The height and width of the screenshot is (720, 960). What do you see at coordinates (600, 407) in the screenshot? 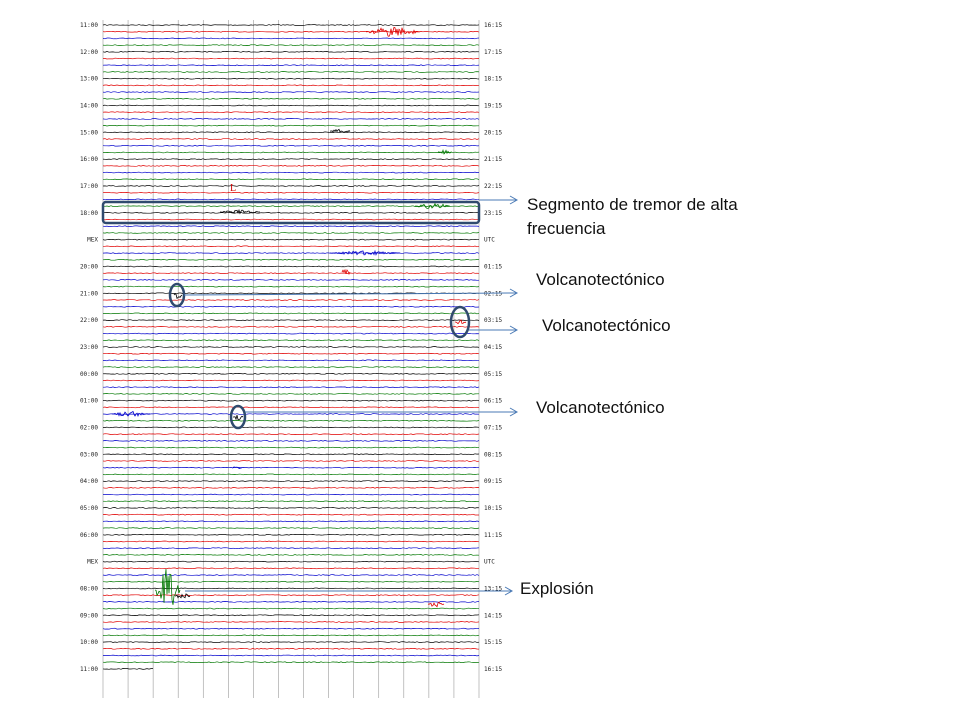
I see `annotation-vt3: Volcanotectónico` at bounding box center [600, 407].